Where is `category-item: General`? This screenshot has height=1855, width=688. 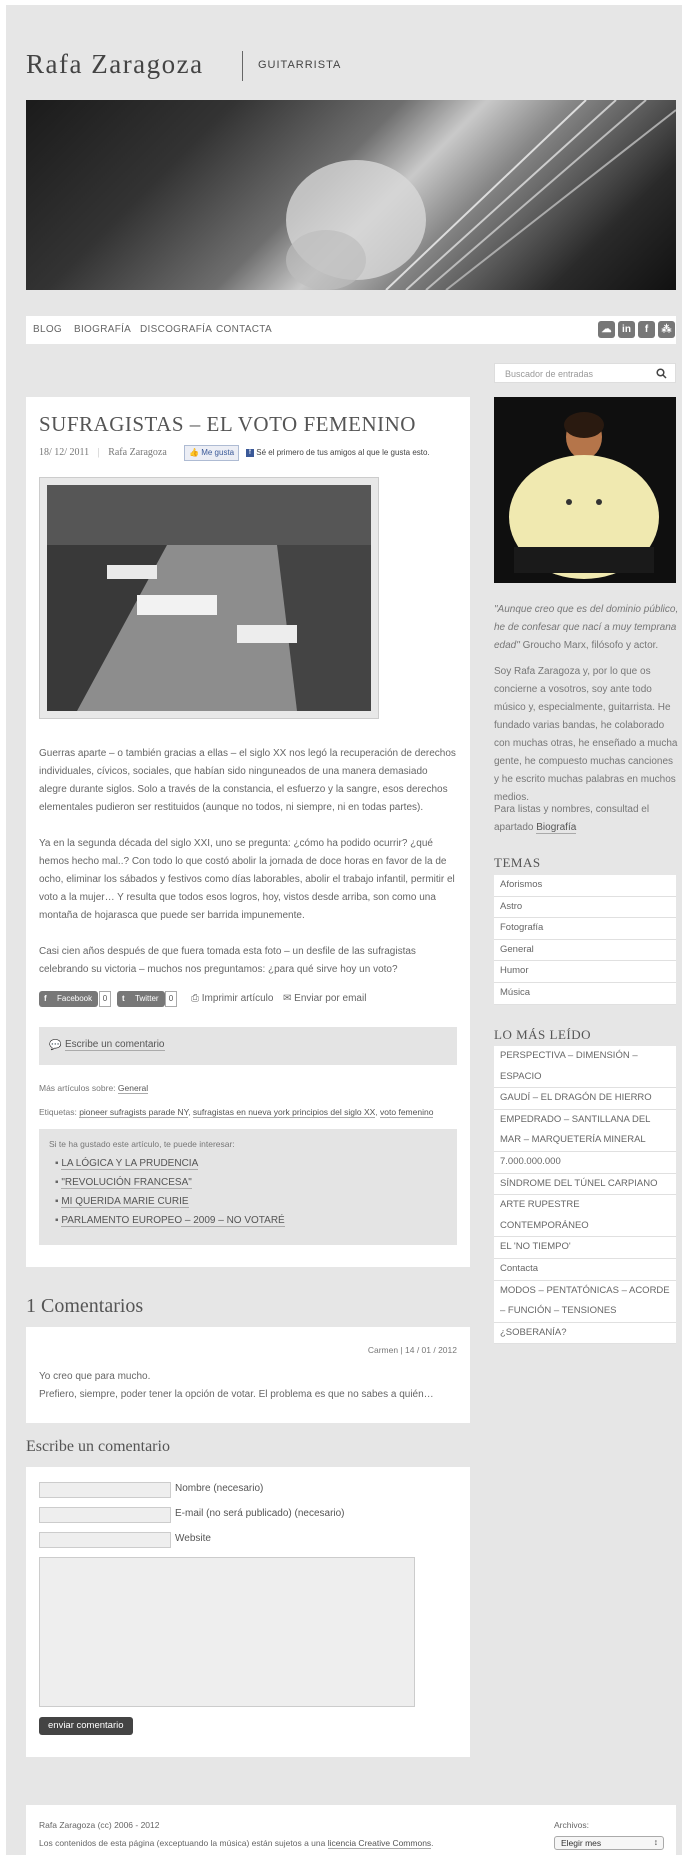 category-item: General is located at coordinates (585, 951).